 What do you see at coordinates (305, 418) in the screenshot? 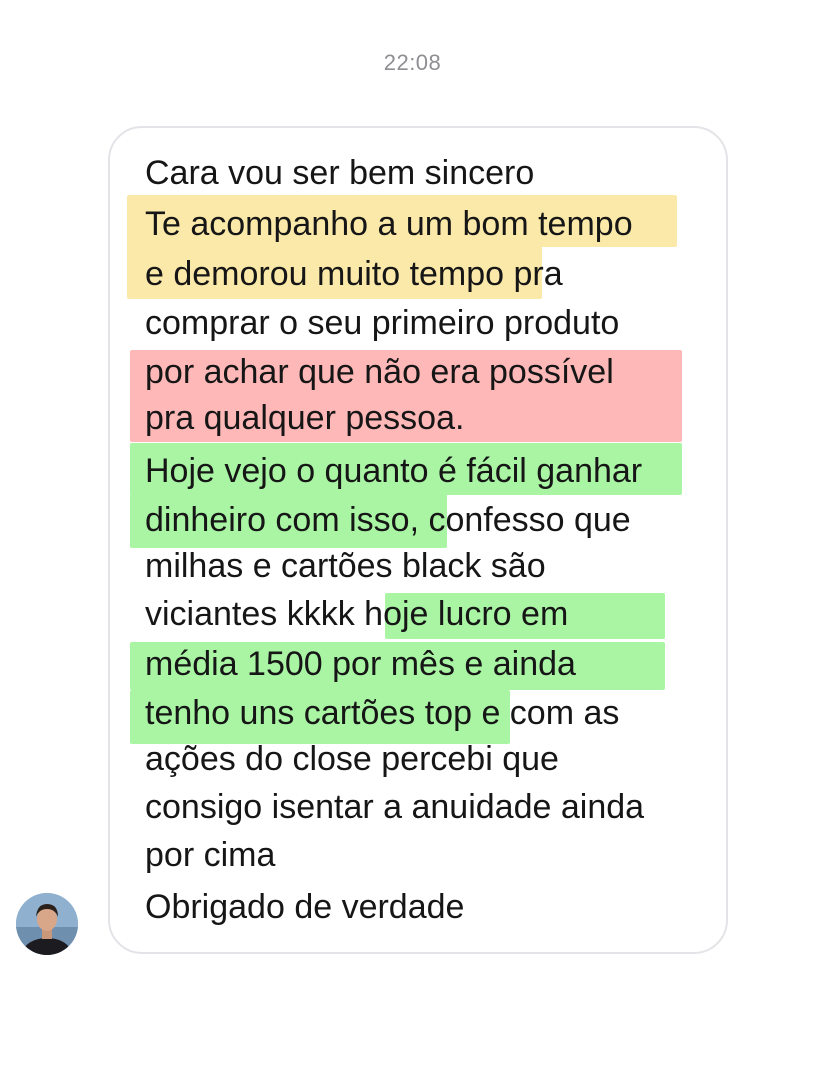
I see `message-line: pra qualquer pessoa.` at bounding box center [305, 418].